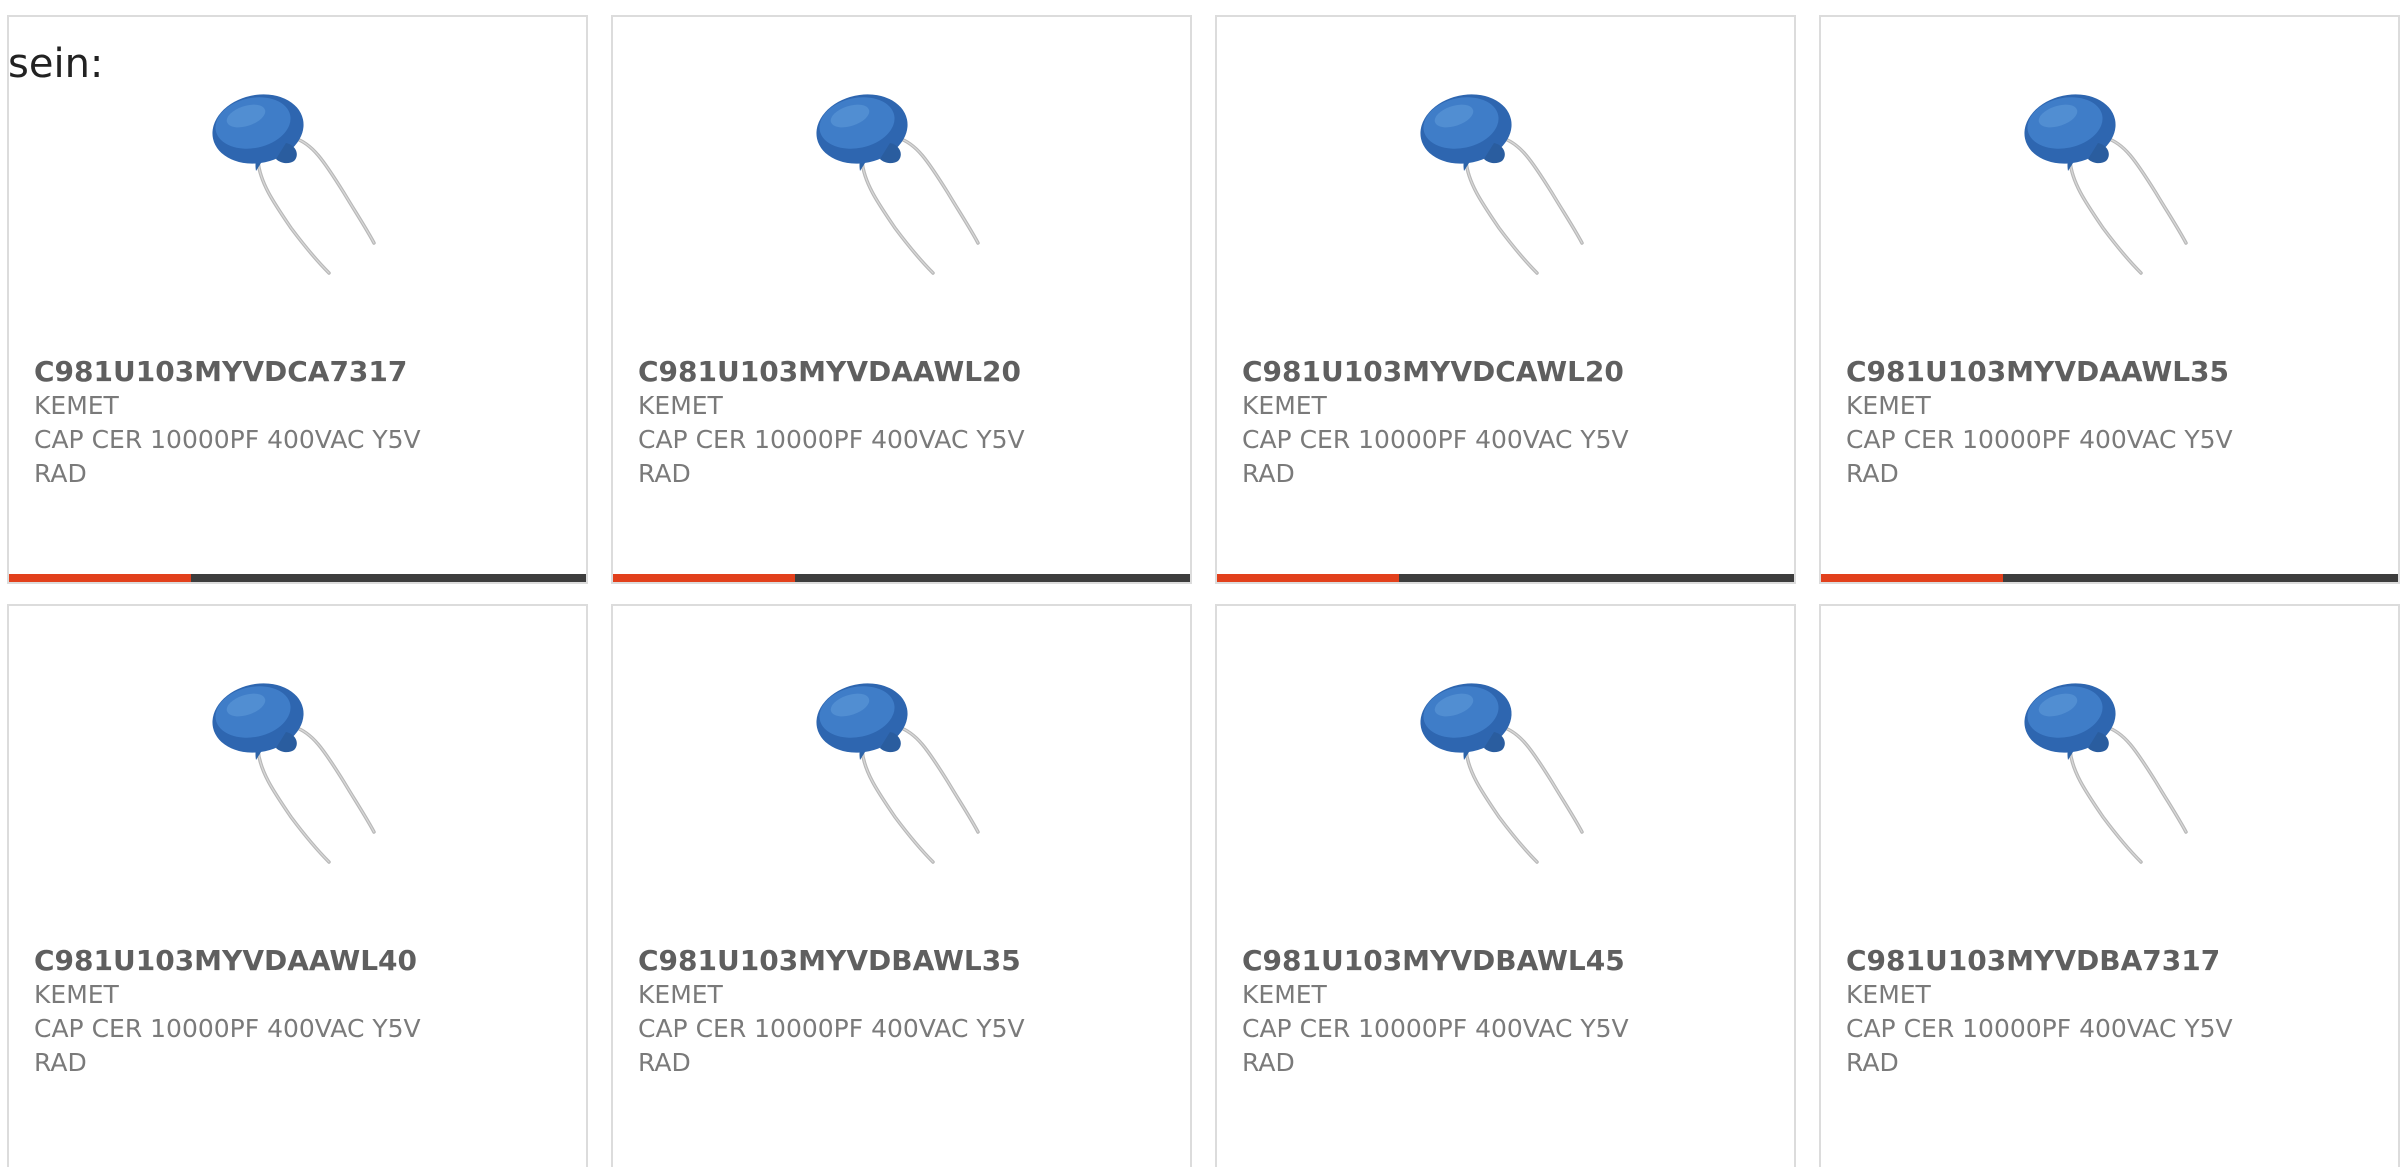 The width and height of the screenshot is (2400, 1167). What do you see at coordinates (1472, 961) in the screenshot?
I see `part-number: C981U103MYVDBAWL45` at bounding box center [1472, 961].